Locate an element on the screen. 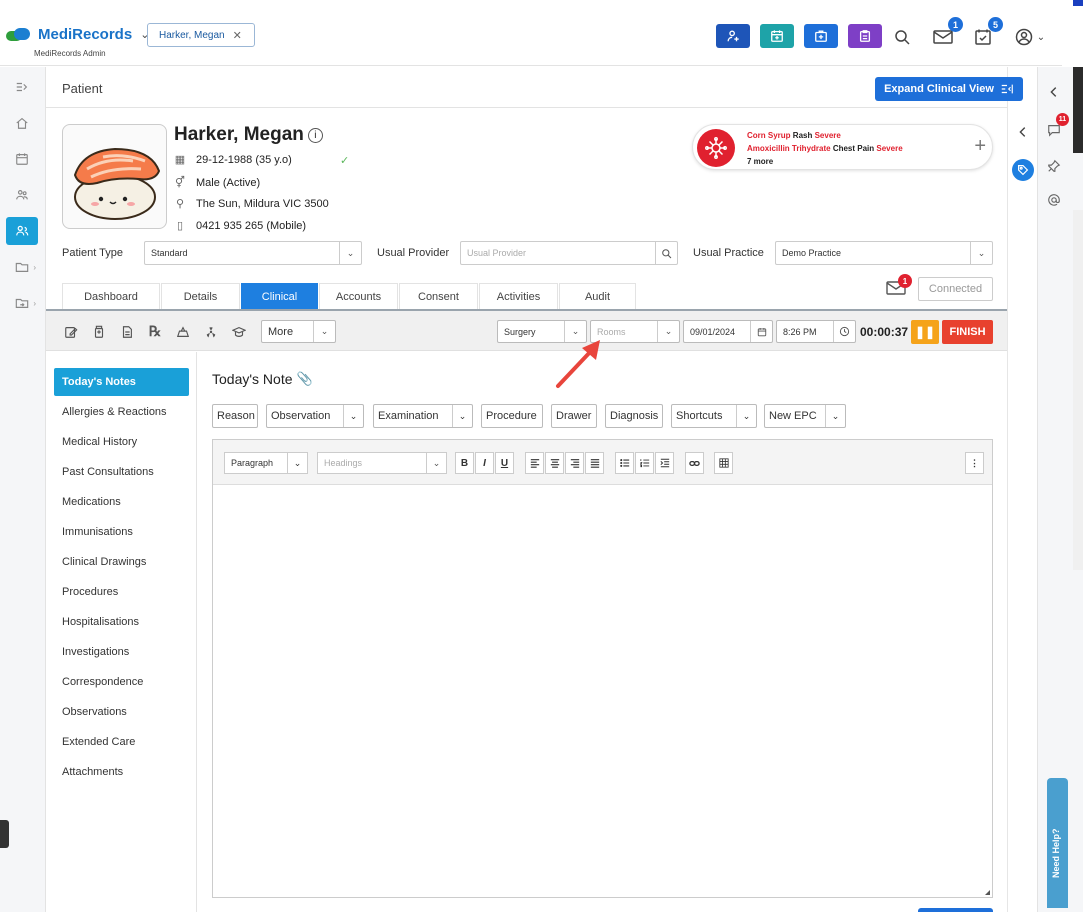  group-icon is located at coordinates (22, 195).